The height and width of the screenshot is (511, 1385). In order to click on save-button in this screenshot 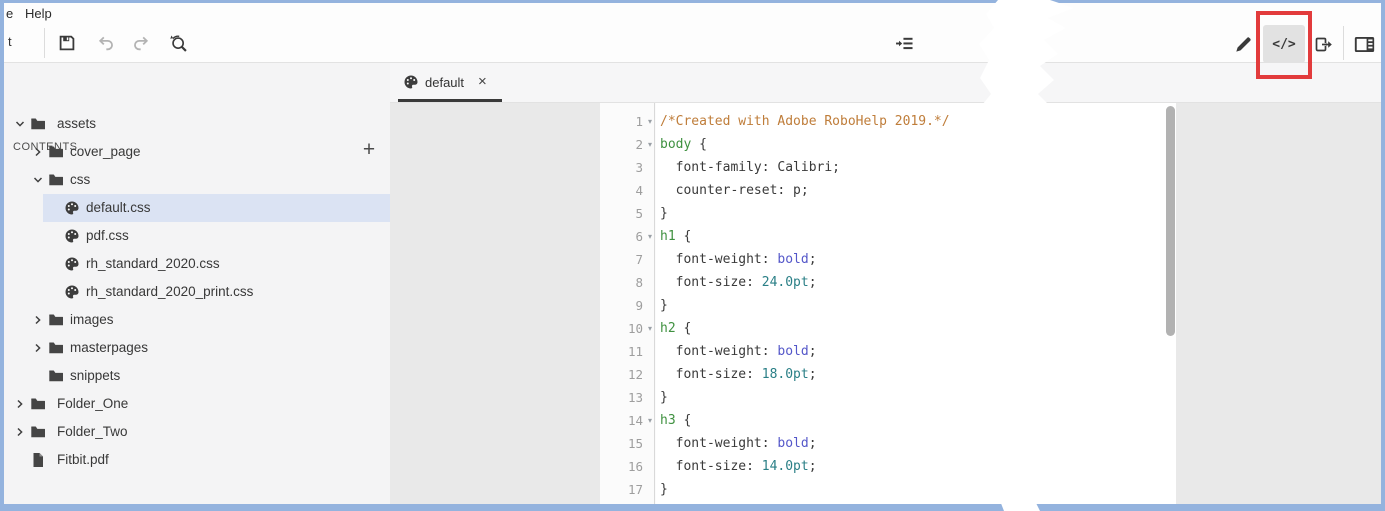, I will do `click(67, 43)`.